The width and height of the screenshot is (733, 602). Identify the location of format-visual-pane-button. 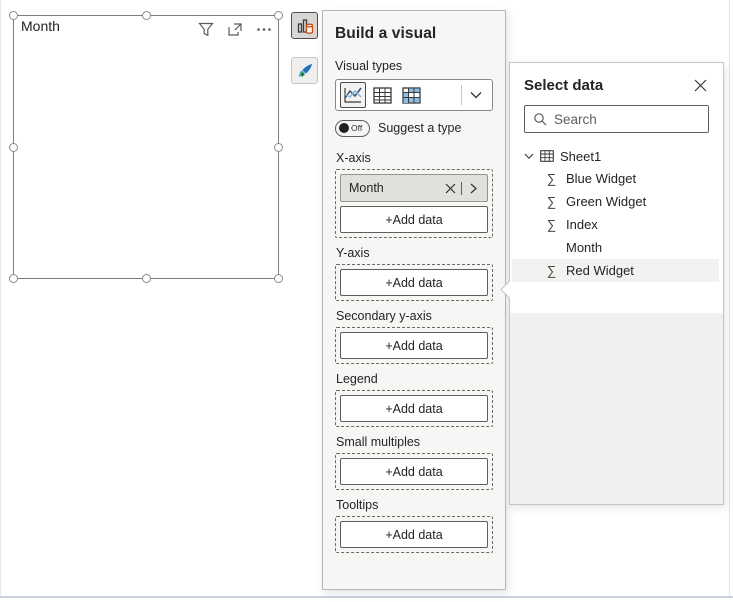
(304, 70).